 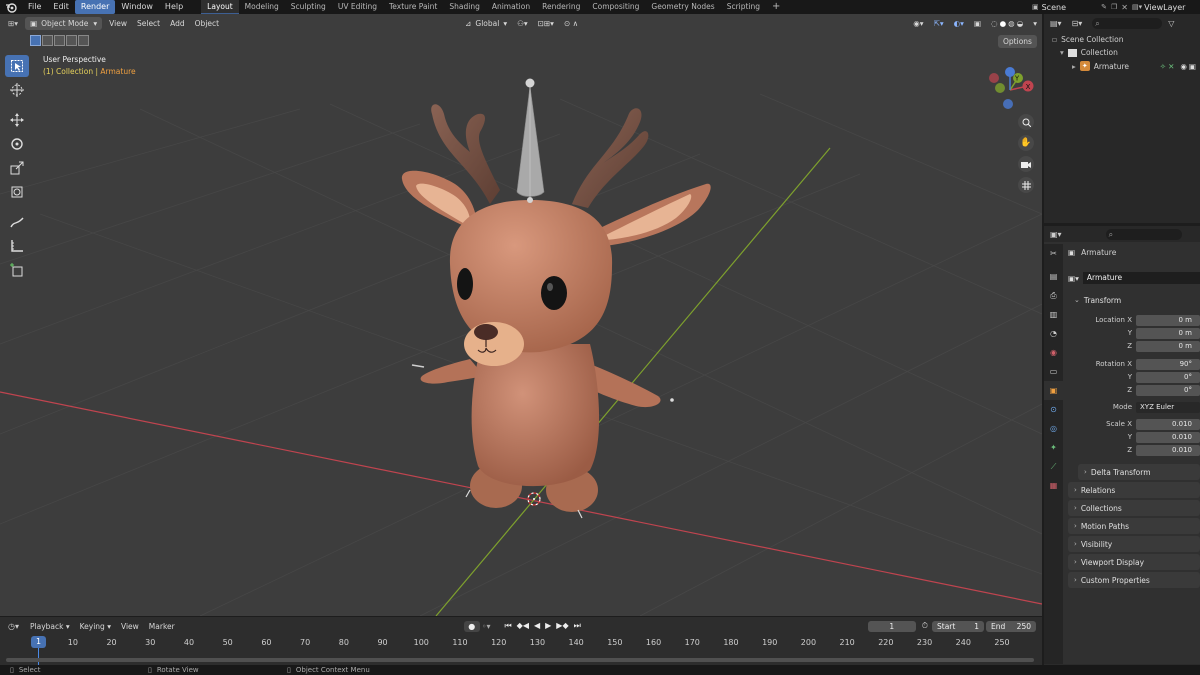 What do you see at coordinates (95, 7) in the screenshot?
I see `menu-render: Render` at bounding box center [95, 7].